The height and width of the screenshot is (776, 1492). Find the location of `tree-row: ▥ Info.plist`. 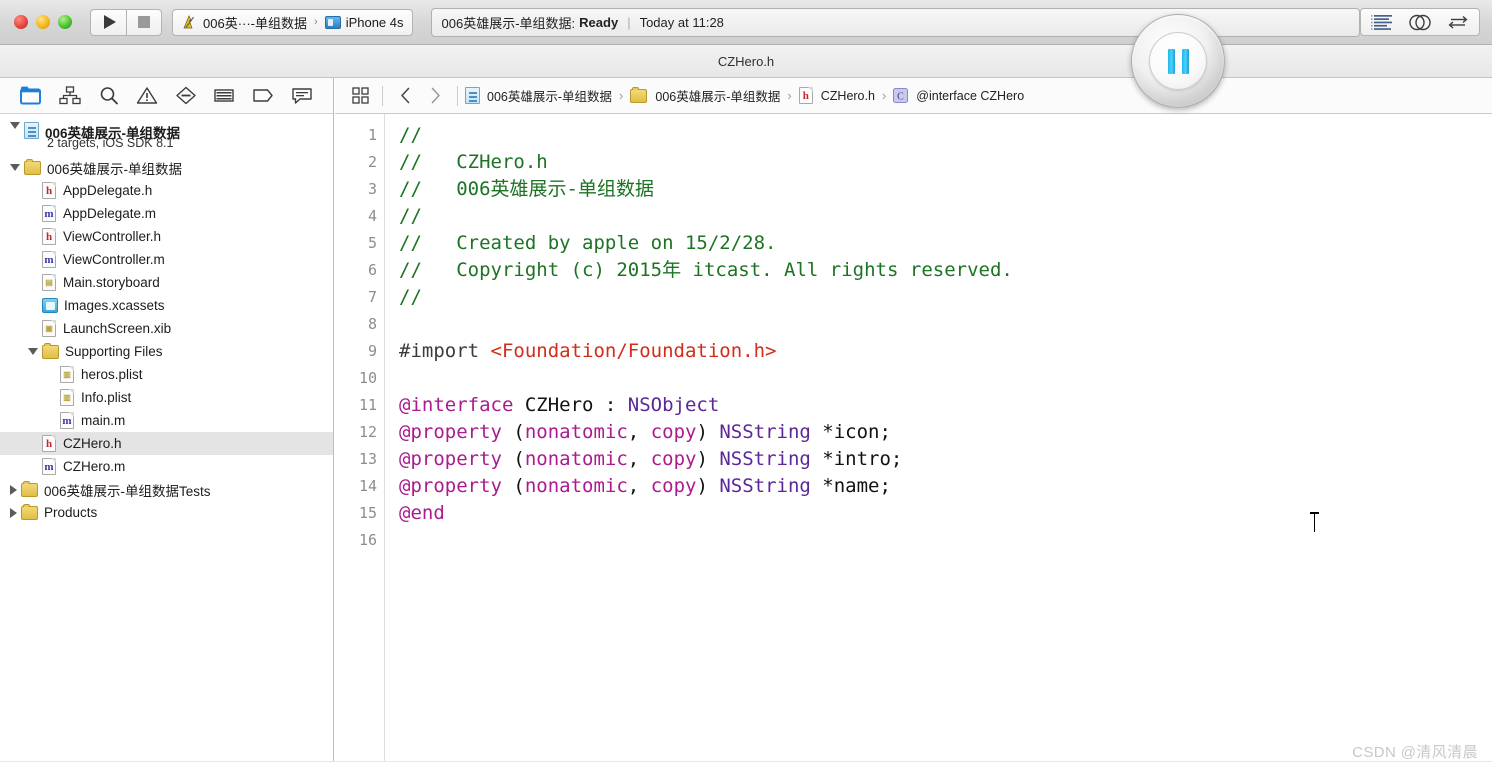

tree-row: ▥ Info.plist is located at coordinates (166, 397).